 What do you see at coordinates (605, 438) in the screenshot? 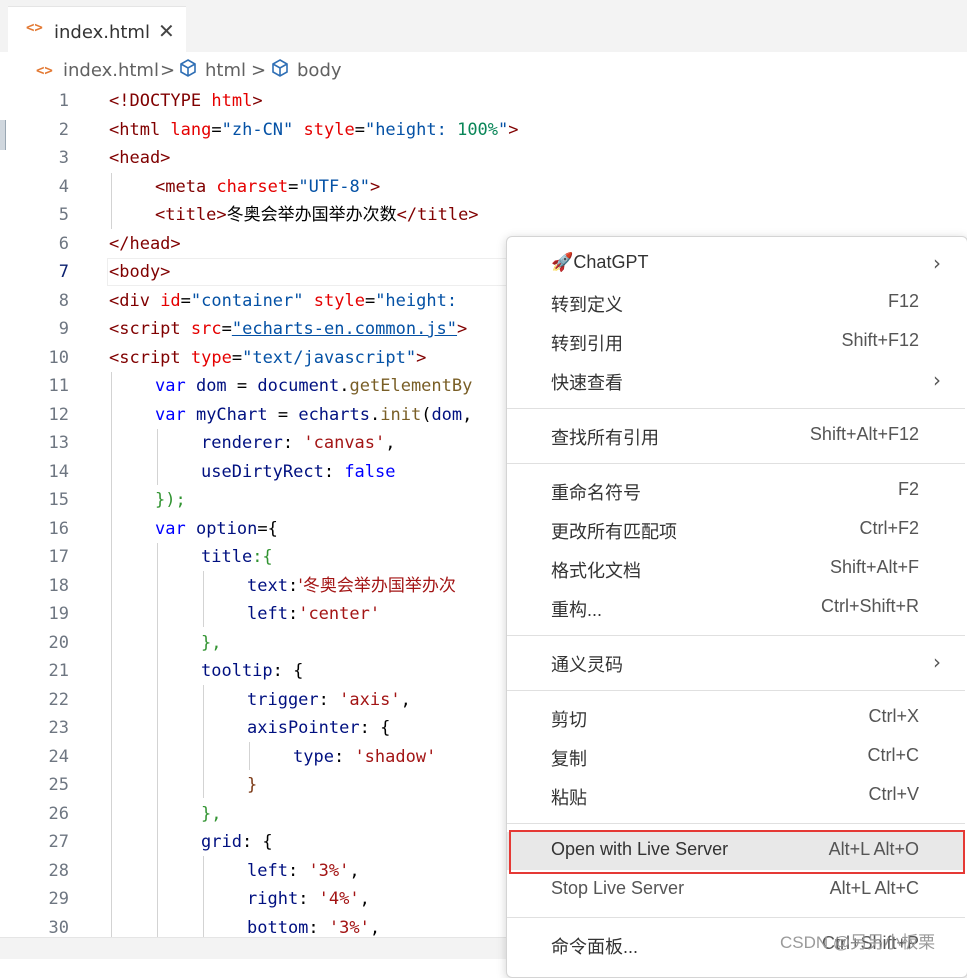
I see `menu-item-label: 查找所有引用` at bounding box center [605, 438].